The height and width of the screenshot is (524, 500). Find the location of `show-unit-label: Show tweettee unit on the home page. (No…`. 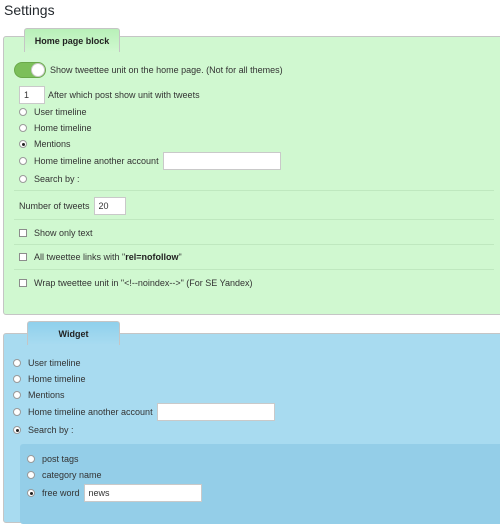

show-unit-label: Show tweettee unit on the home page. (No… is located at coordinates (166, 70).